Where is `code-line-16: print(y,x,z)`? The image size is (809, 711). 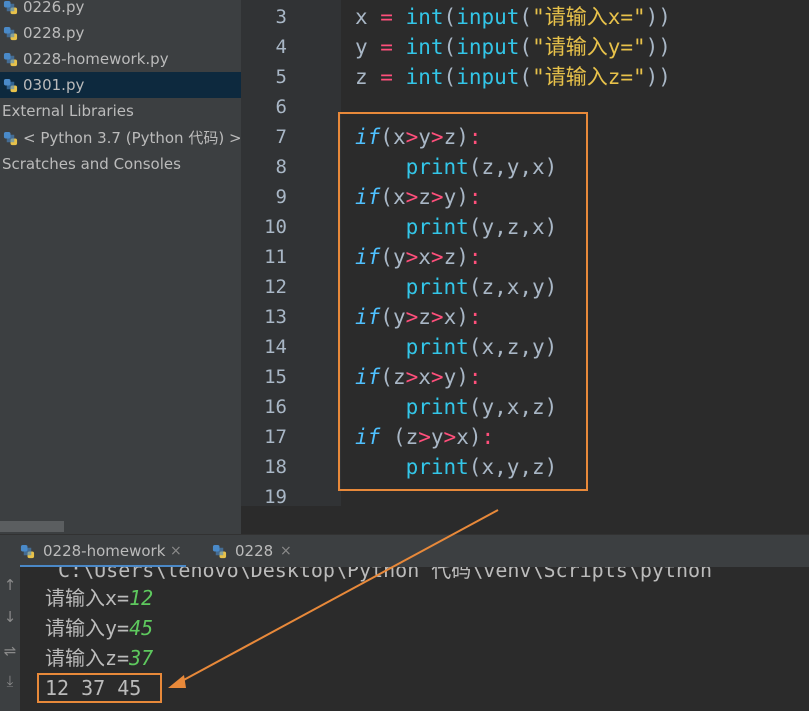 code-line-16: print(y,x,z) is located at coordinates (481, 407).